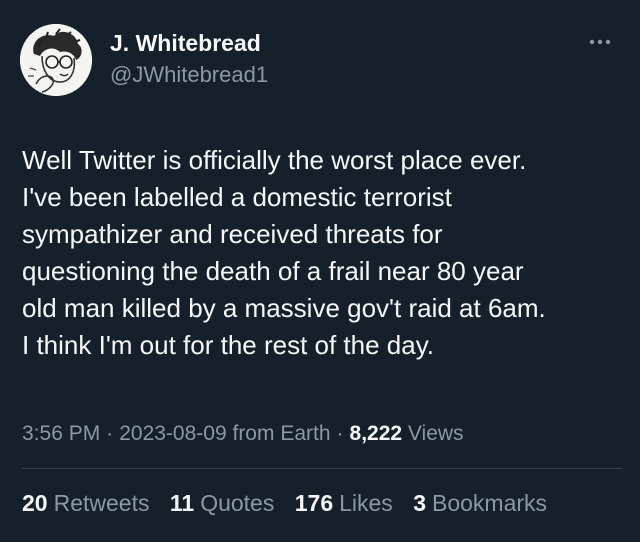  What do you see at coordinates (232, 234) in the screenshot?
I see `tweet-text-line: sympathizer and received threats for` at bounding box center [232, 234].